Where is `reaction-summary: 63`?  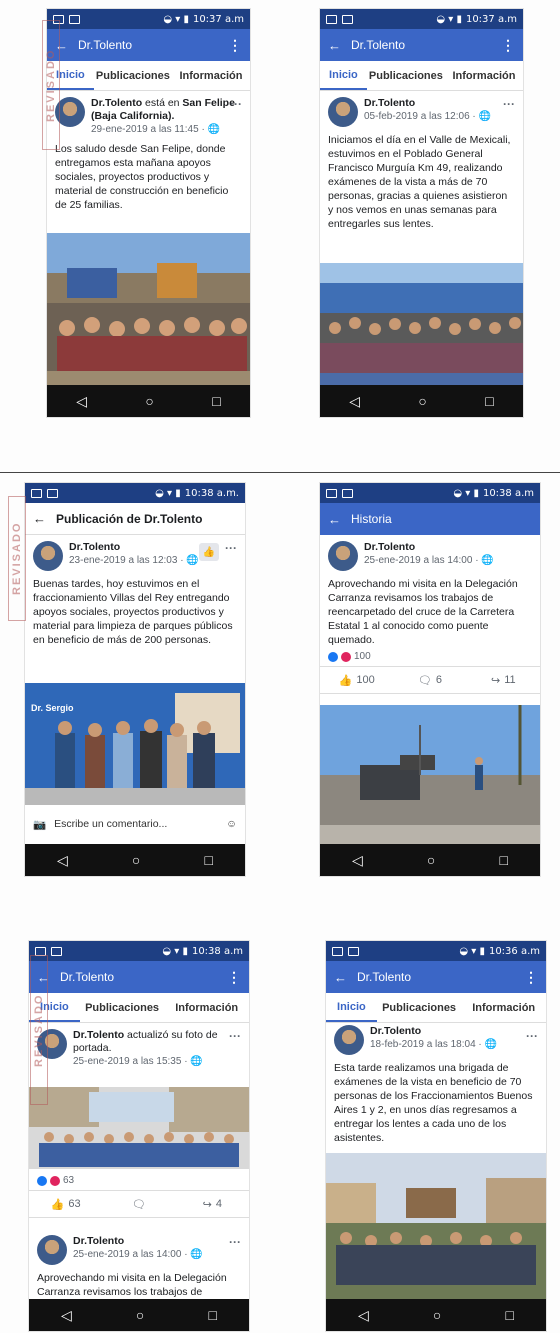 reaction-summary: 63 is located at coordinates (139, 1180).